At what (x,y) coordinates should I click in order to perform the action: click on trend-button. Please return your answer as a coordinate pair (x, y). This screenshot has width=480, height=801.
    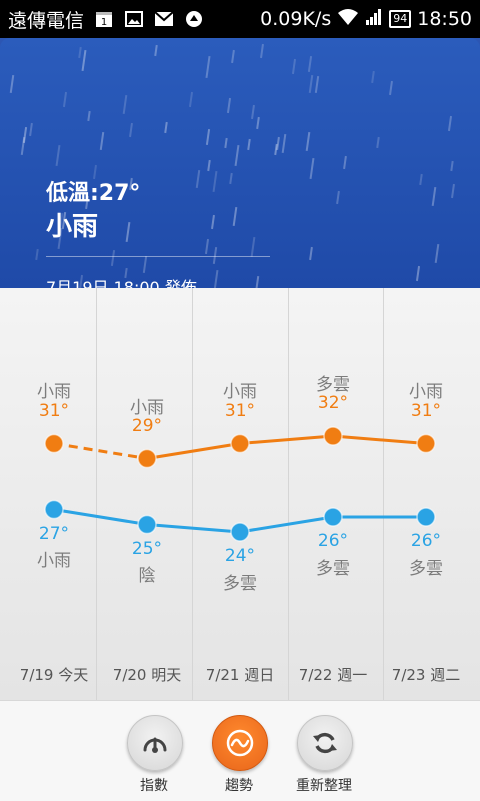
    Looking at the image, I should click on (240, 743).